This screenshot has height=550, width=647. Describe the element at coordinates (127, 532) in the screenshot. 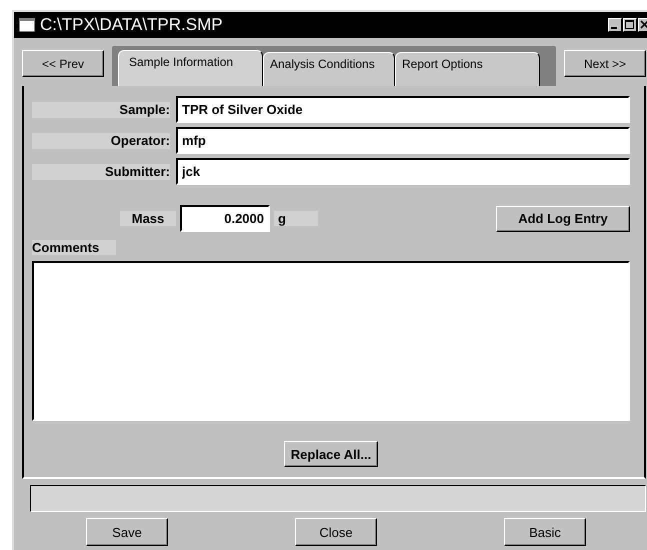

I see `dialog-button: Save` at that location.